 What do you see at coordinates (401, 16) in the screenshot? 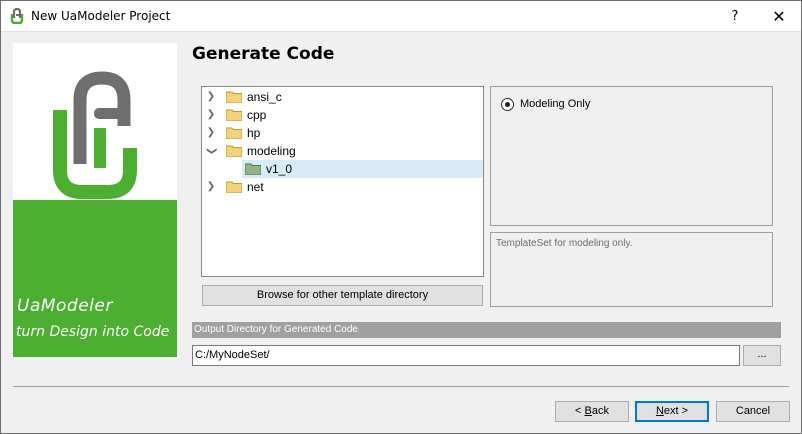
I see `title-bar: New UaModeler Project ? ✕` at bounding box center [401, 16].